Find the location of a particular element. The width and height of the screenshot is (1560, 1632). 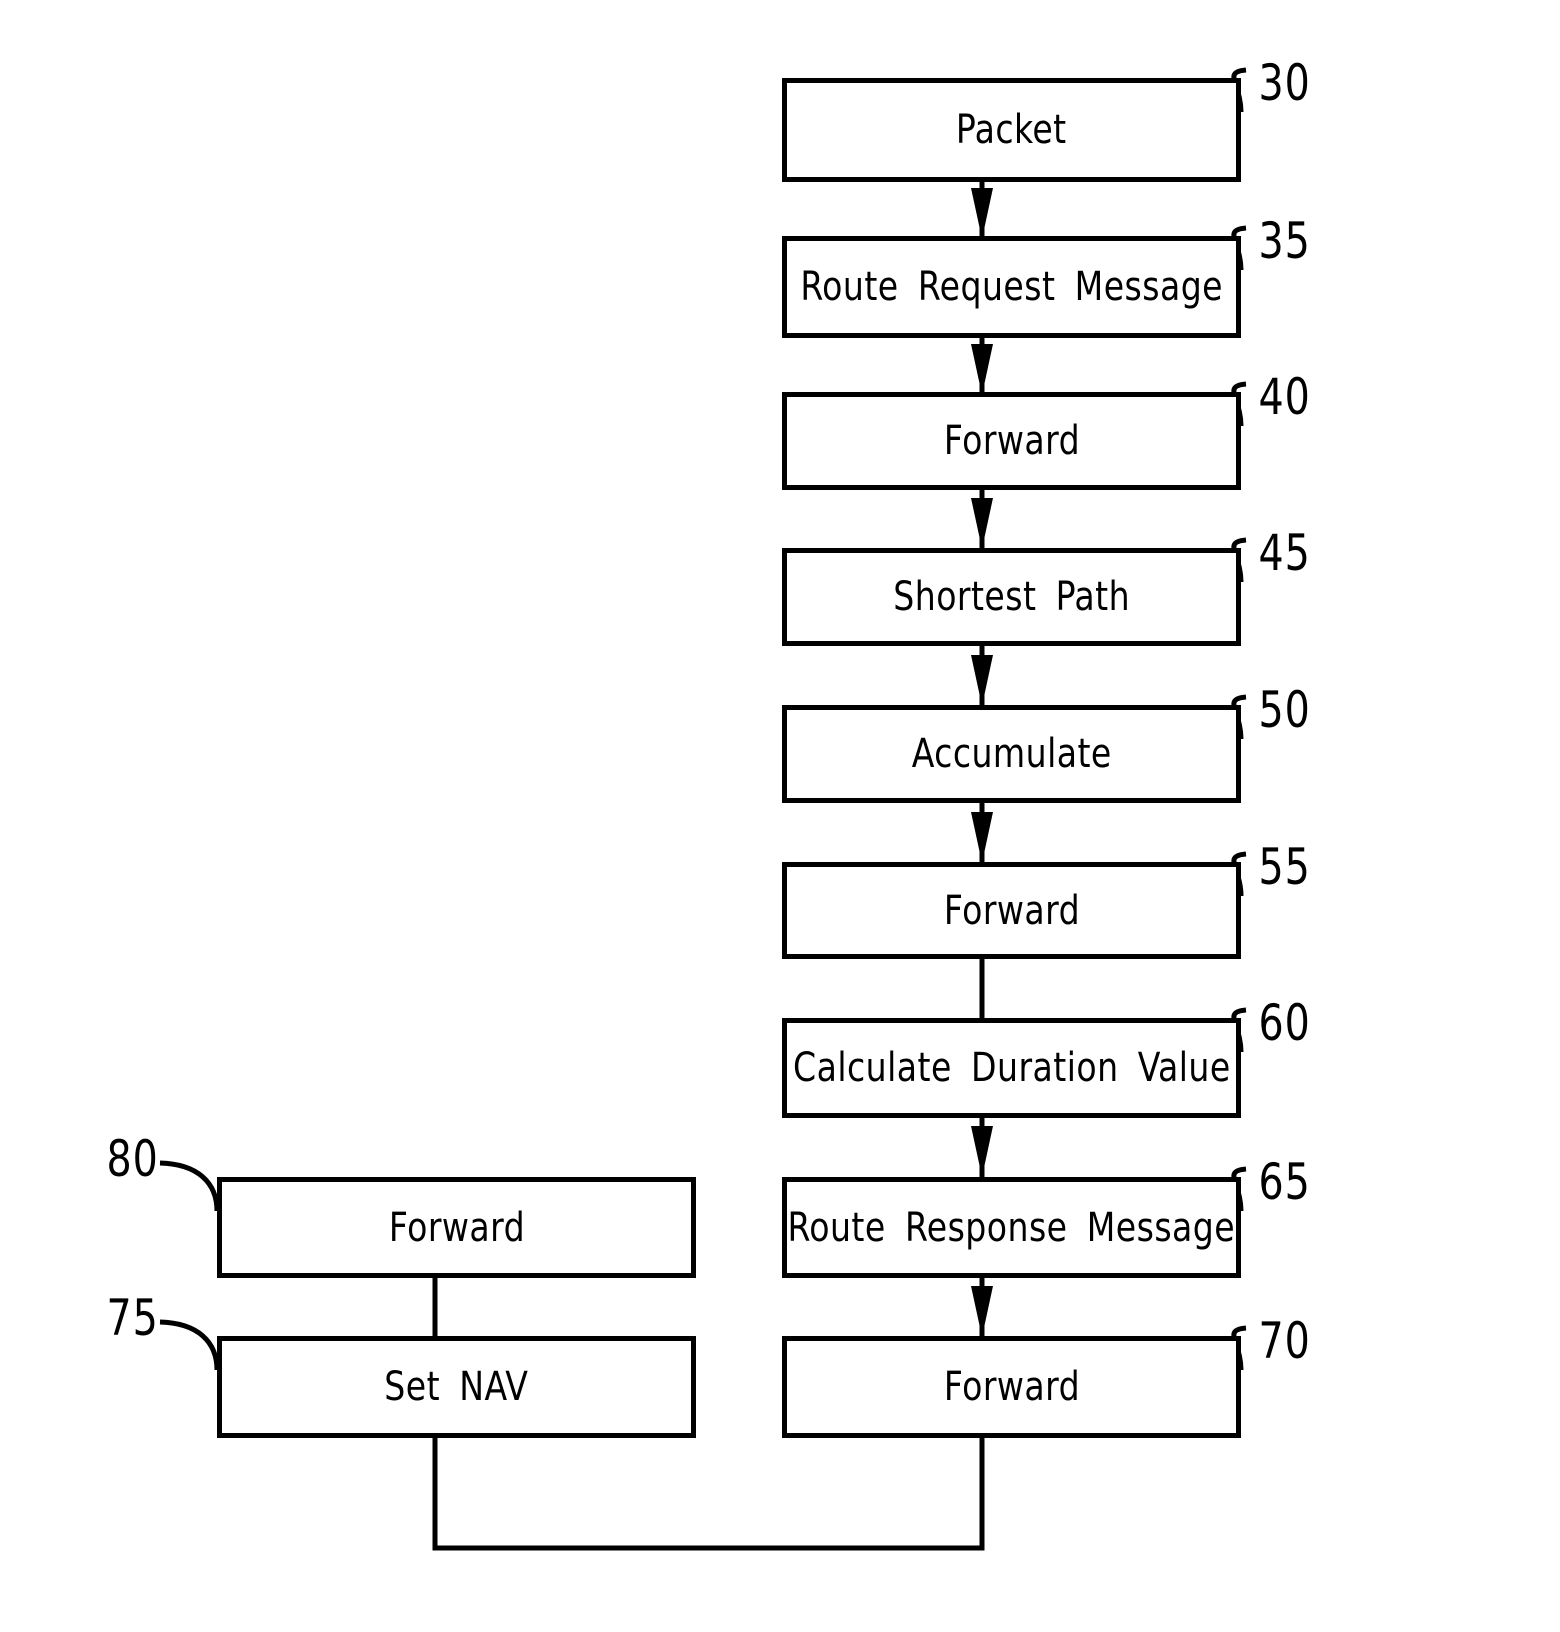

connector-n50-n55 is located at coordinates (982, 832).